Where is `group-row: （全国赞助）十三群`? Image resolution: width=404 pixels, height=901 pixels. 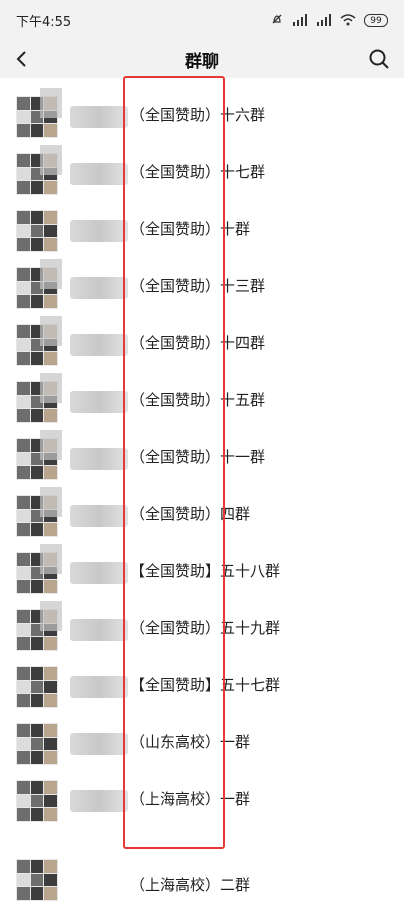
group-row: （全国赞助）十三群 is located at coordinates (202, 287).